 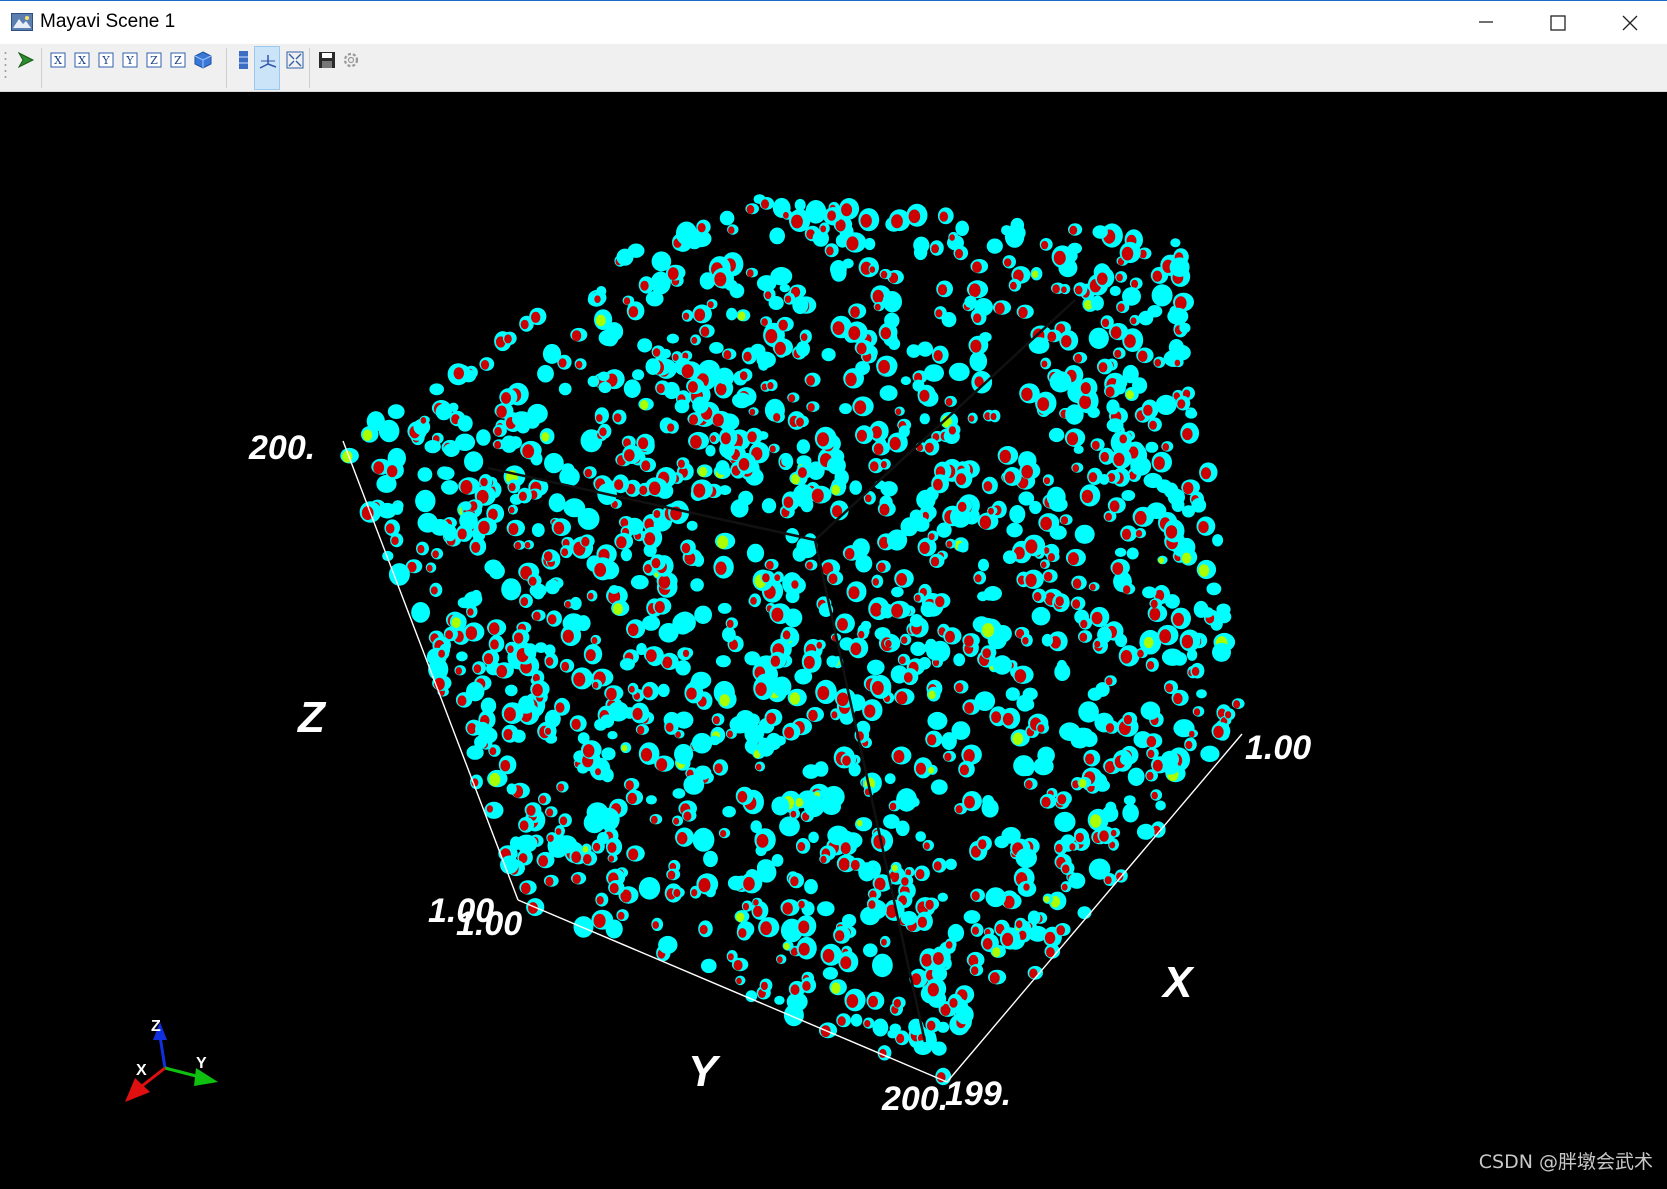 What do you see at coordinates (59, 60) in the screenshot?
I see `view-x-plus-button: X` at bounding box center [59, 60].